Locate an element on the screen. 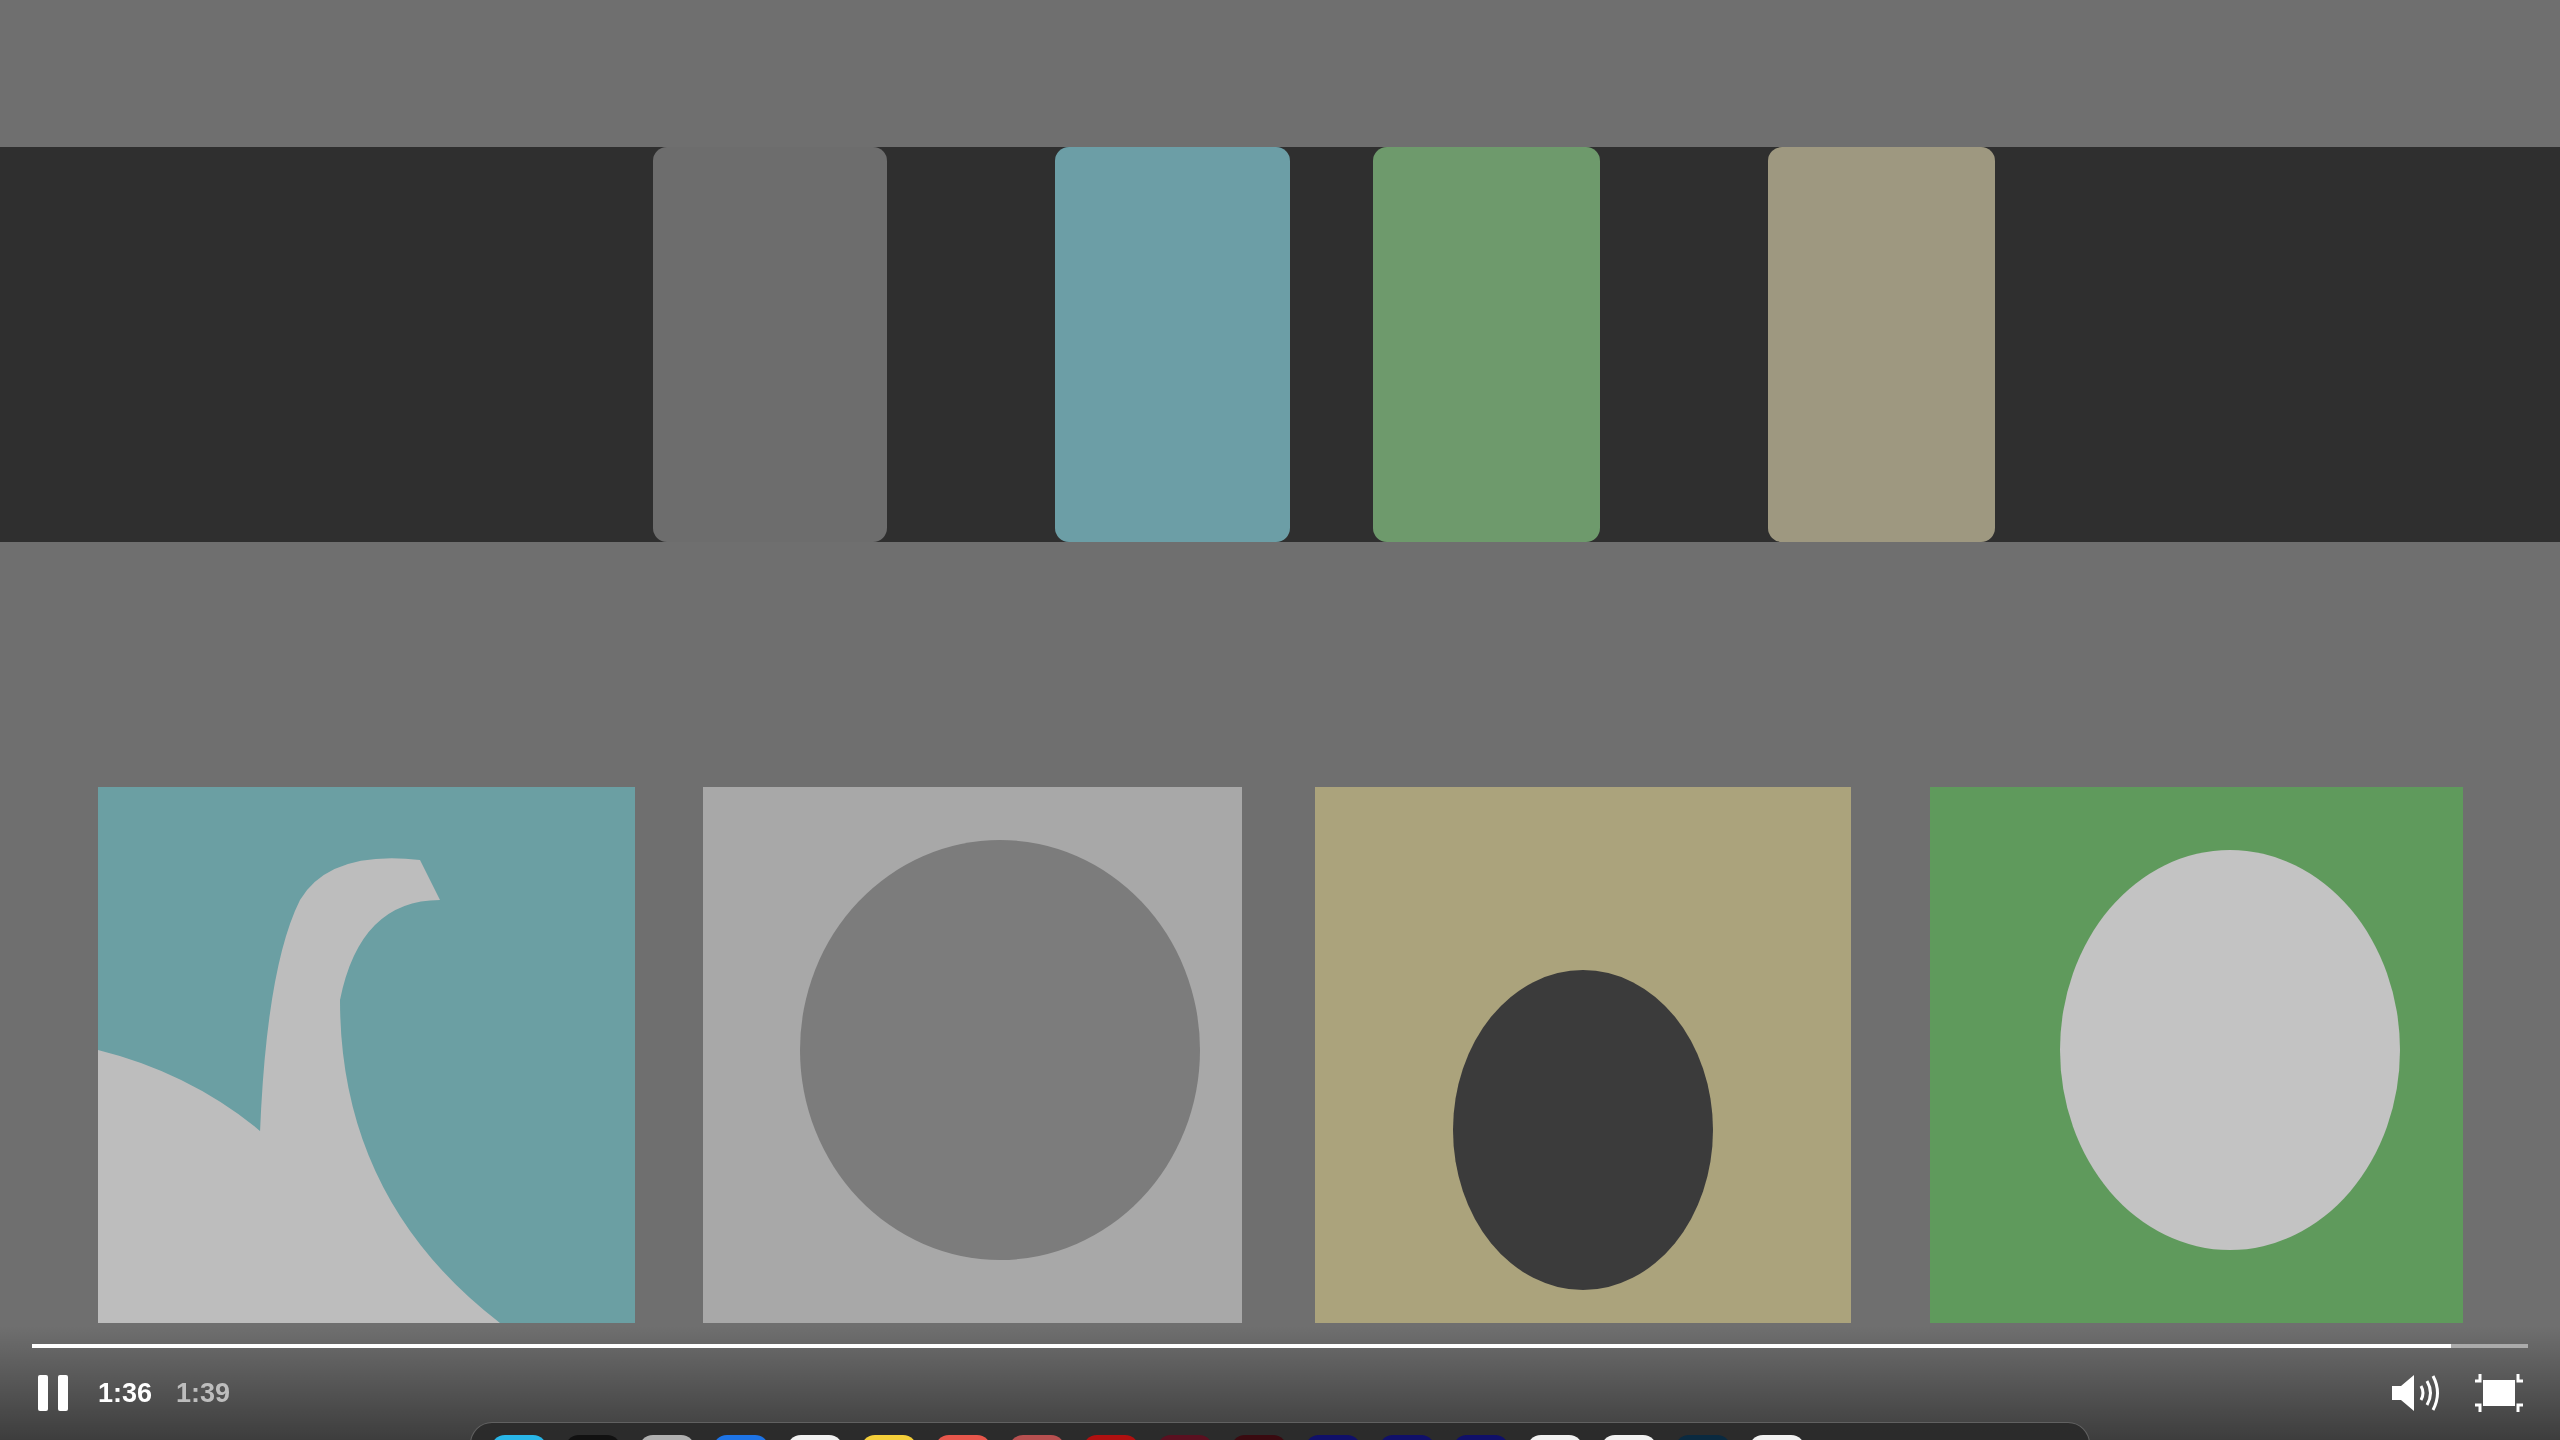  current-time: 1:36 is located at coordinates (125, 1393).